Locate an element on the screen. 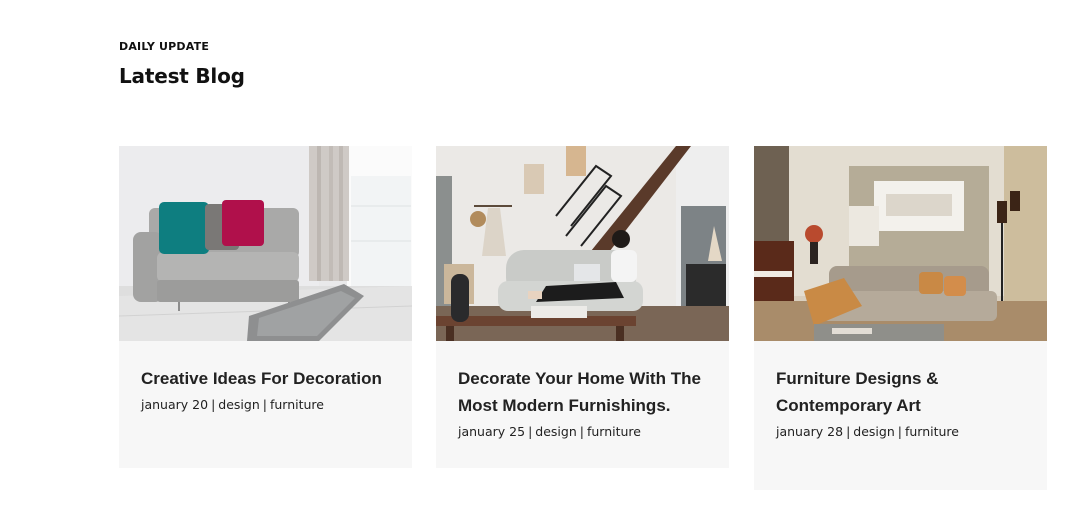 Image resolution: width=1081 pixels, height=522 pixels. blog-post-meta: january 25 | design | furniture is located at coordinates (549, 431).